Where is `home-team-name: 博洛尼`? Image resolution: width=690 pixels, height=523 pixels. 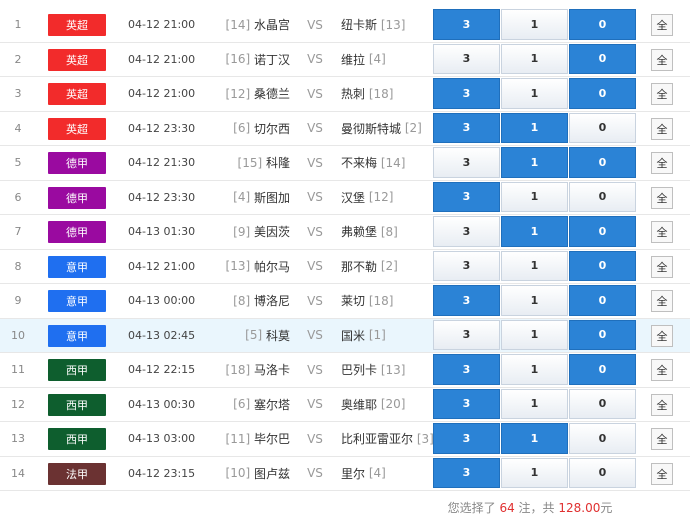 home-team-name: 博洛尼 is located at coordinates (271, 301).